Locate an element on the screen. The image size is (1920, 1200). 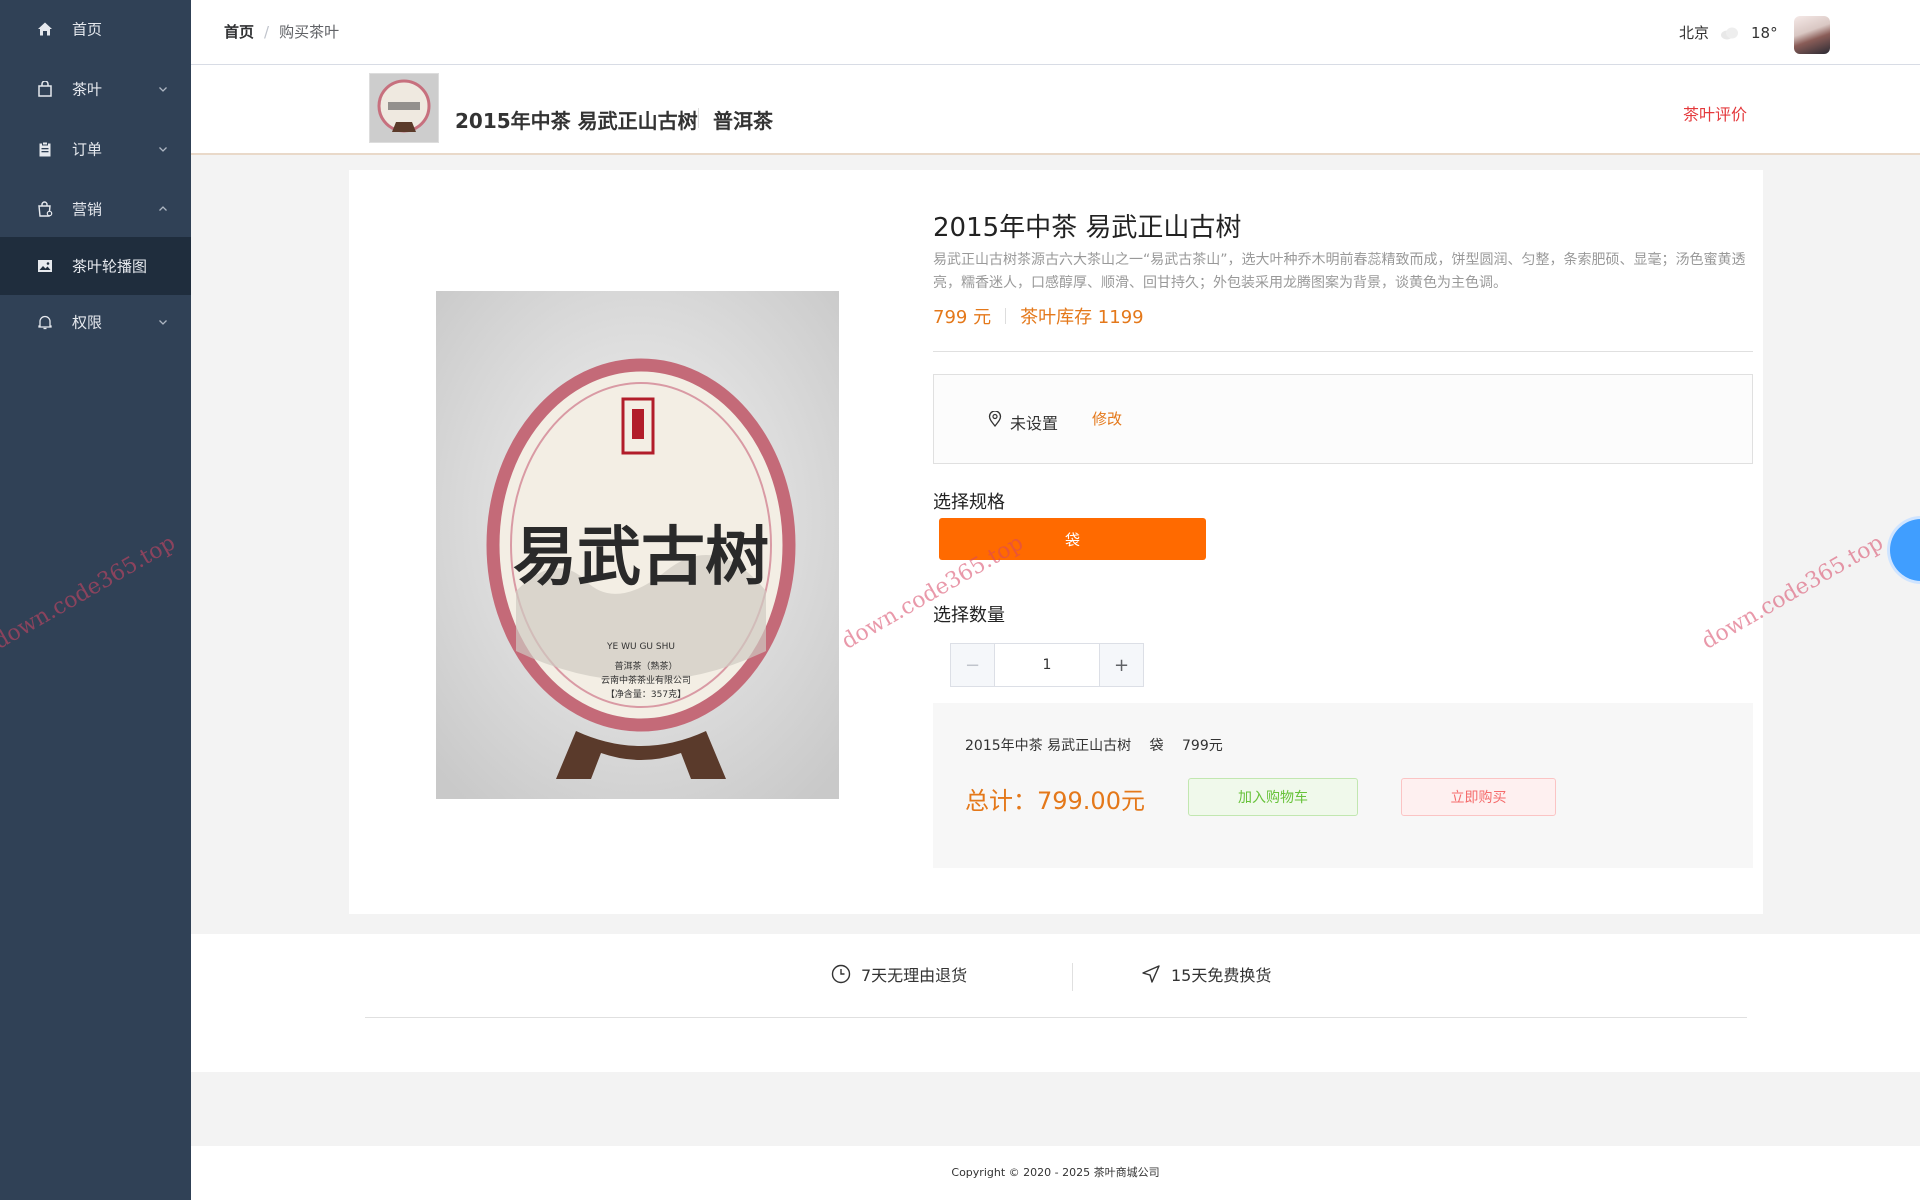
sidebar-item-carousel: 茶叶轮播图 is located at coordinates (95, 266).